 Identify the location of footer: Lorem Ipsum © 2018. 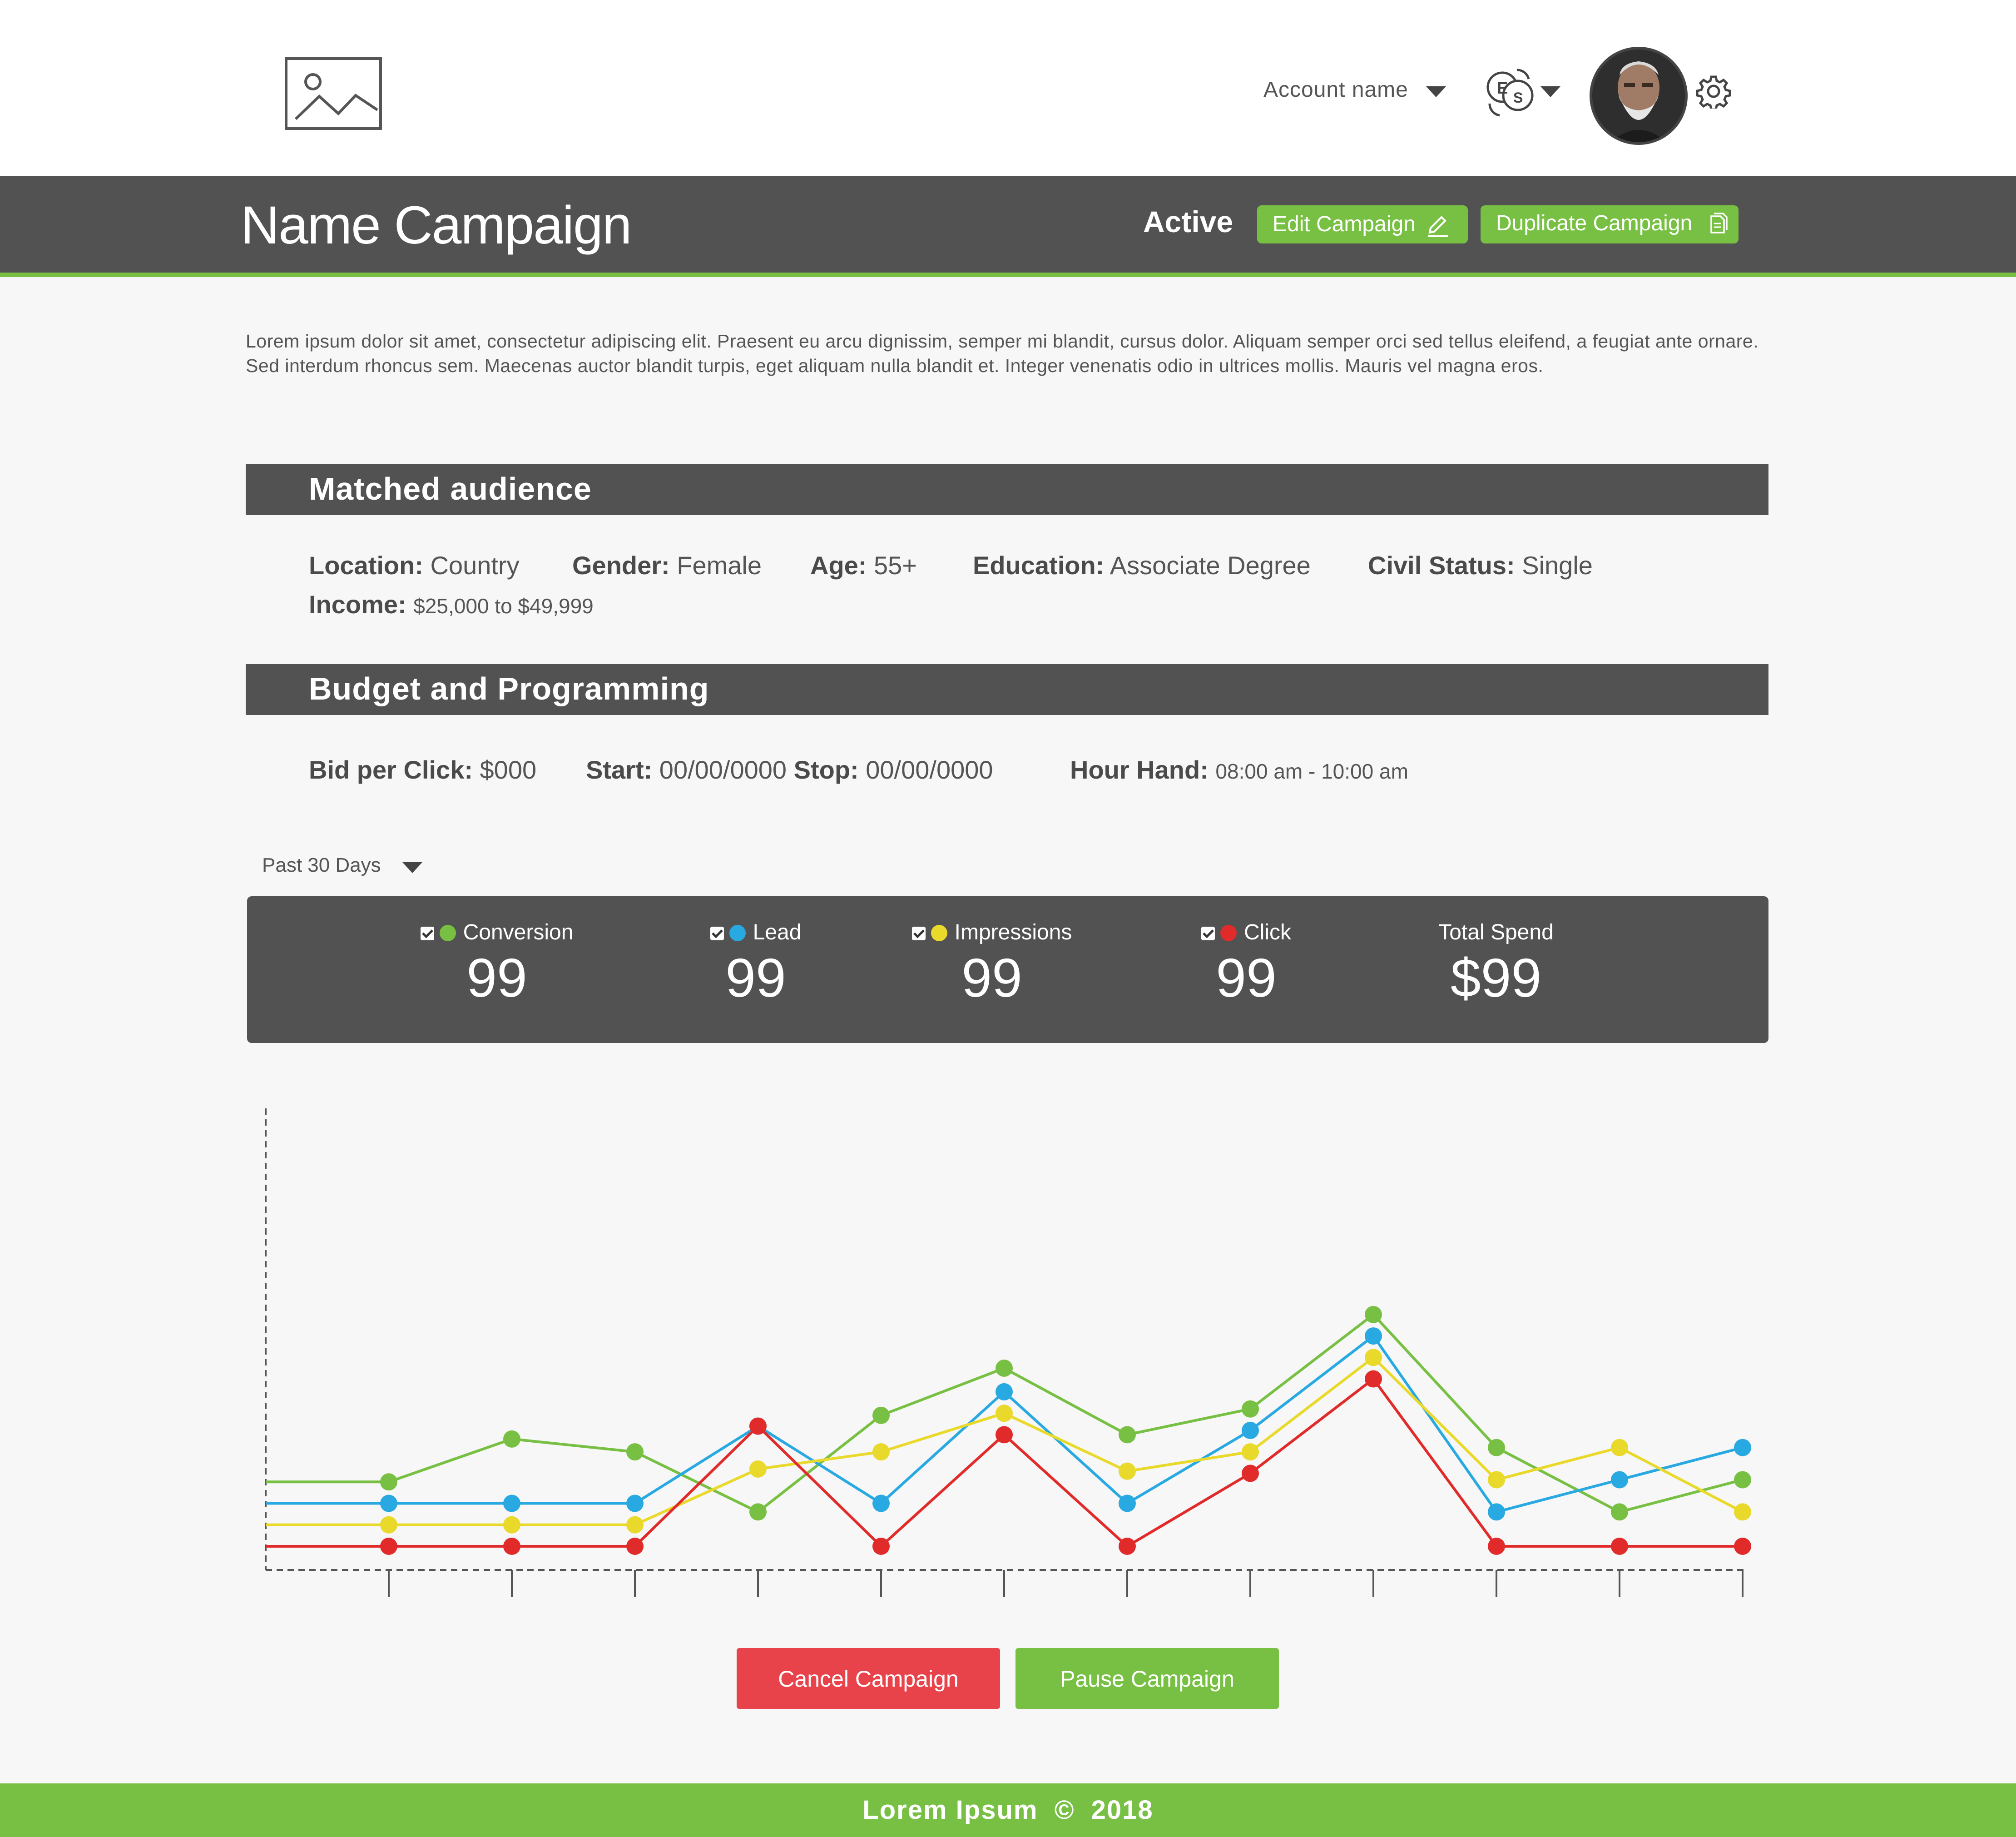
(1008, 1810).